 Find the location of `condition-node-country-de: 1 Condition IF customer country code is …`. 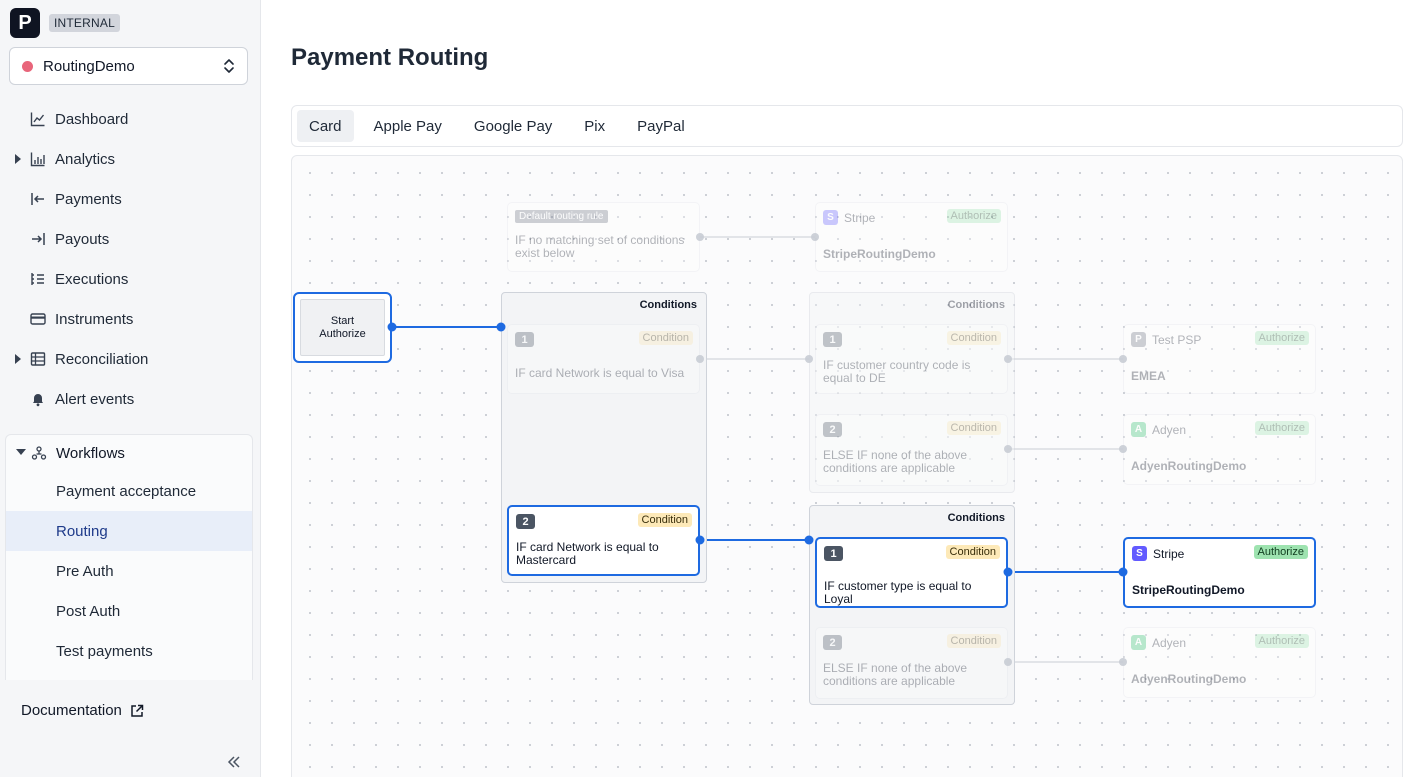

condition-node-country-de: 1 Condition IF customer country code is … is located at coordinates (911, 359).